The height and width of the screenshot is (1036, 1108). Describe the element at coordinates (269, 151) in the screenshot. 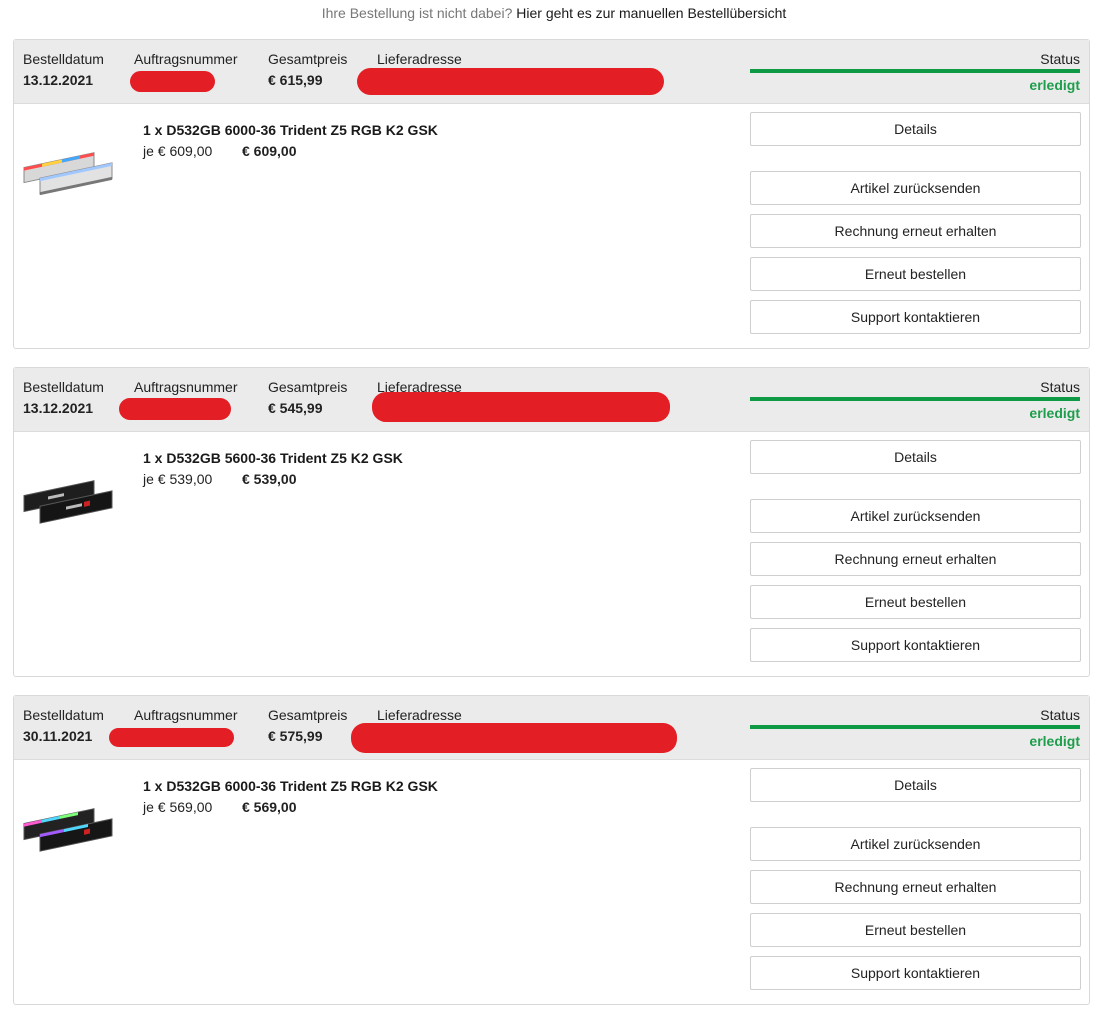

I see `line-total: € 609,00` at that location.